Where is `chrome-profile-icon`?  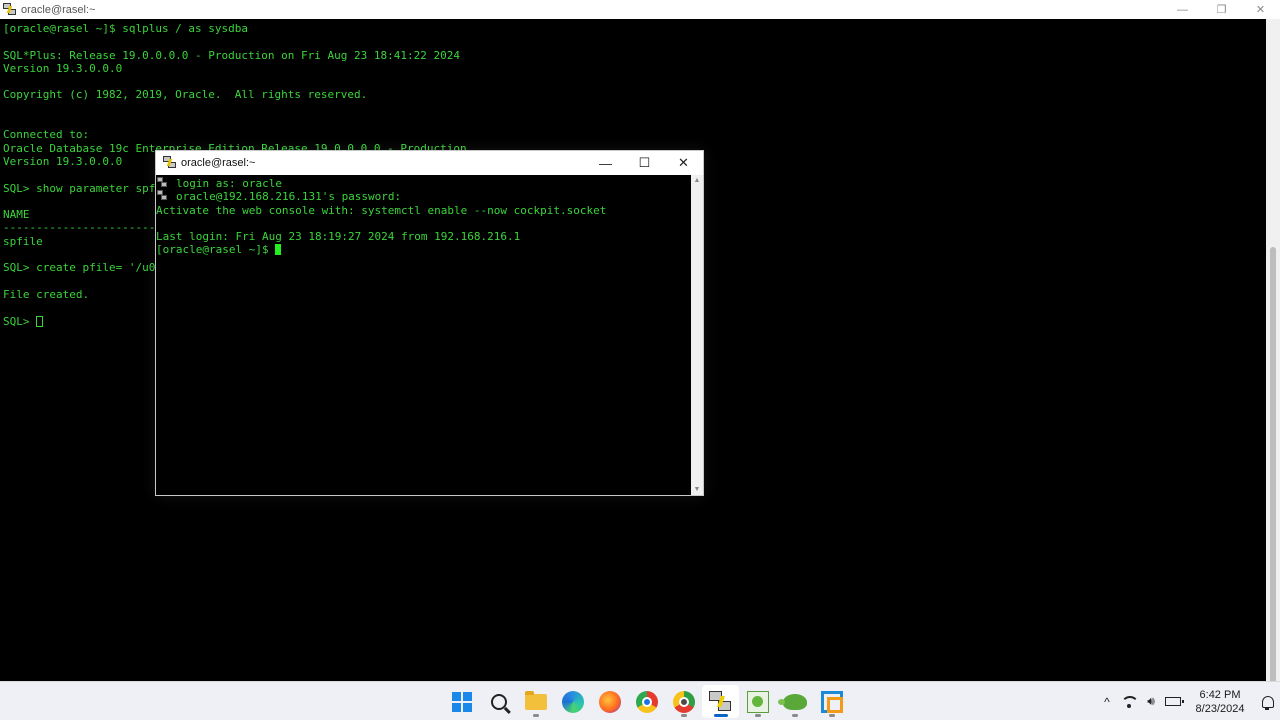 chrome-profile-icon is located at coordinates (683, 701).